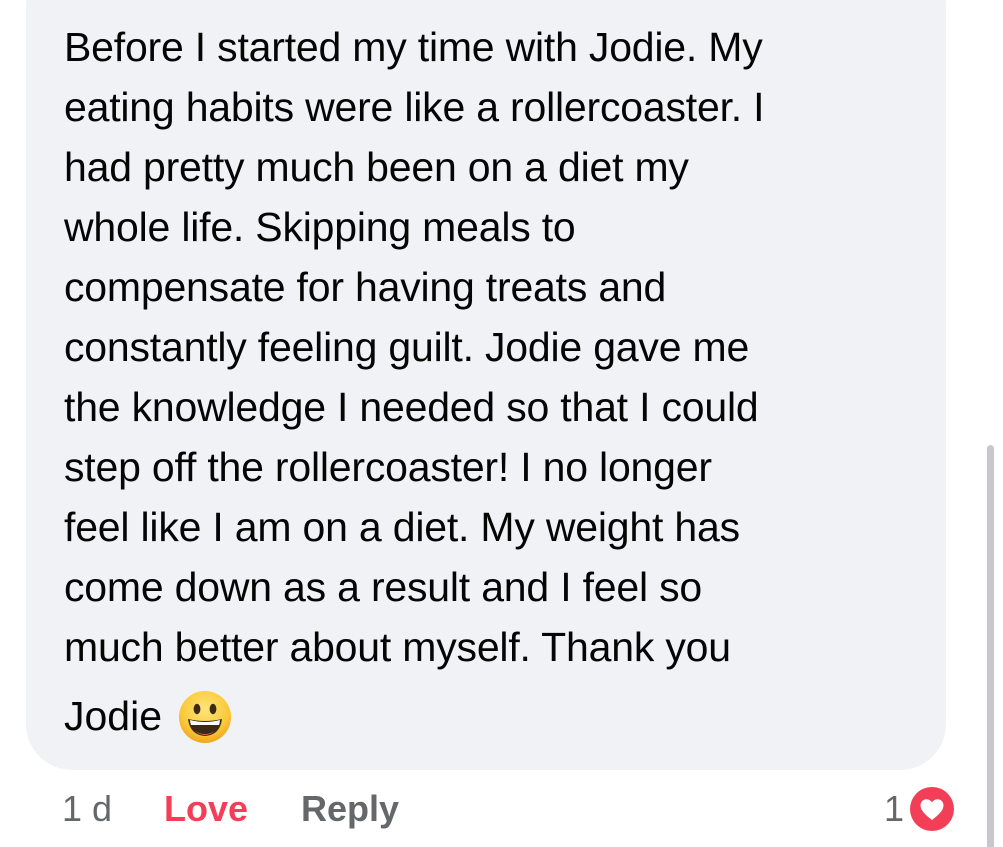  I want to click on reaction-count: 1, so click(894, 808).